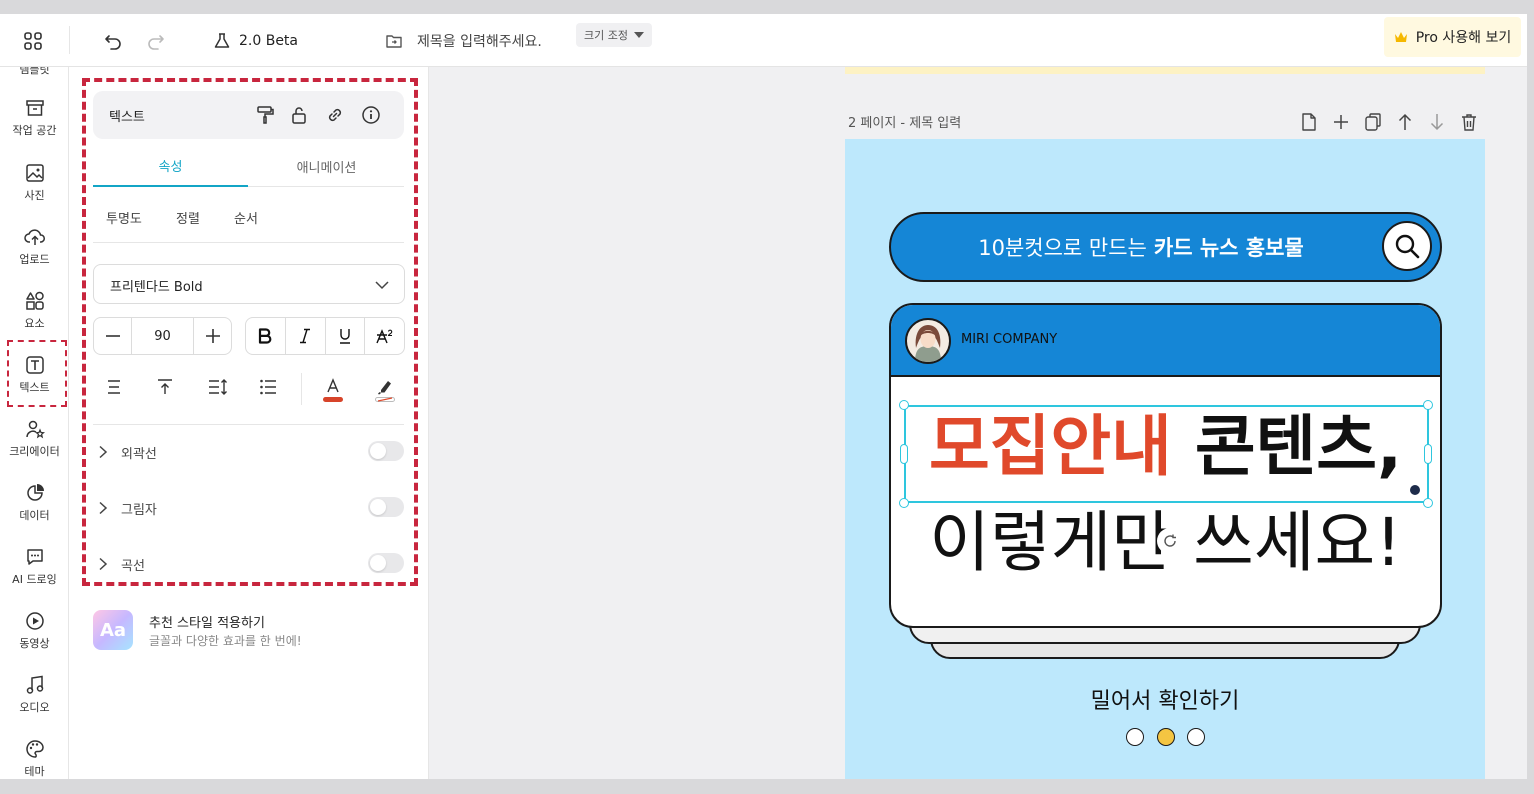  I want to click on recommend-title: 추천 스타일 적용하기, so click(207, 623).